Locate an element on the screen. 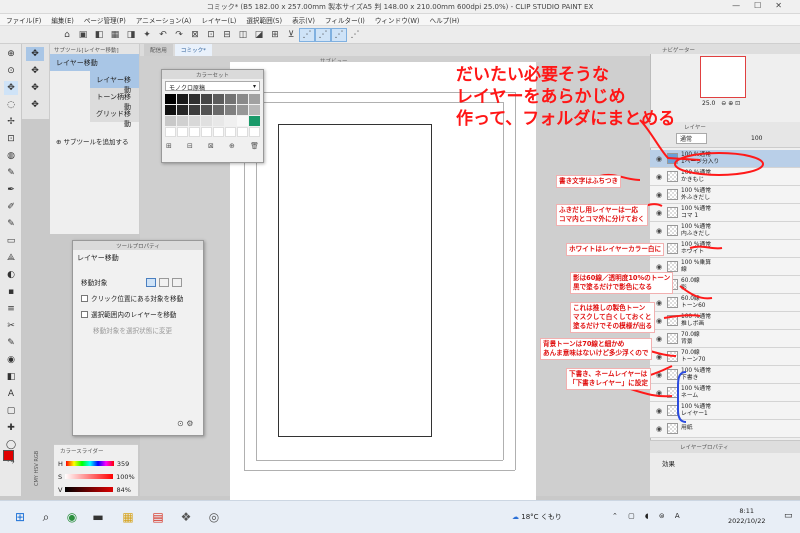  note-text: コマ内とコマ外に分けておく is located at coordinates (602, 219).